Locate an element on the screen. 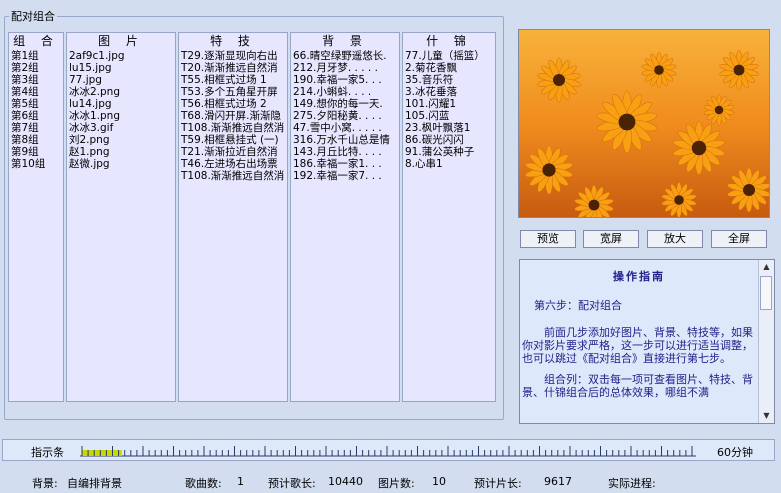  table-cell-effect: T46.左进场右出场票 is located at coordinates (233, 164).